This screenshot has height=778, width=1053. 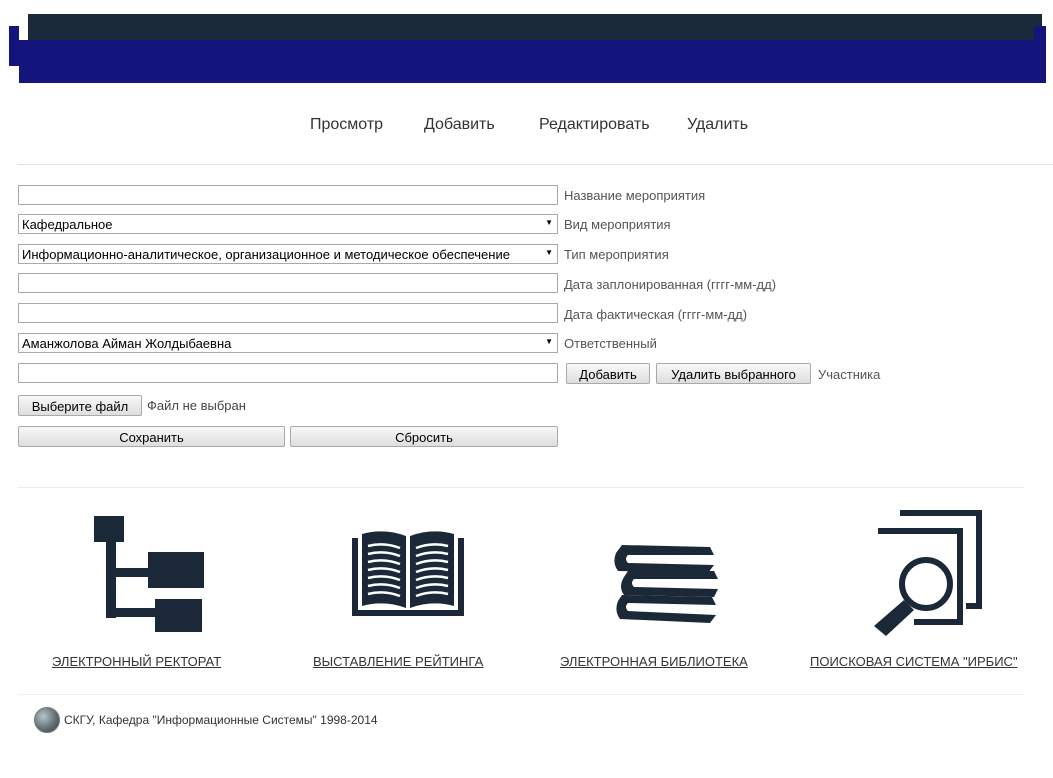 What do you see at coordinates (535, 27) in the screenshot?
I see `header-dark-bar` at bounding box center [535, 27].